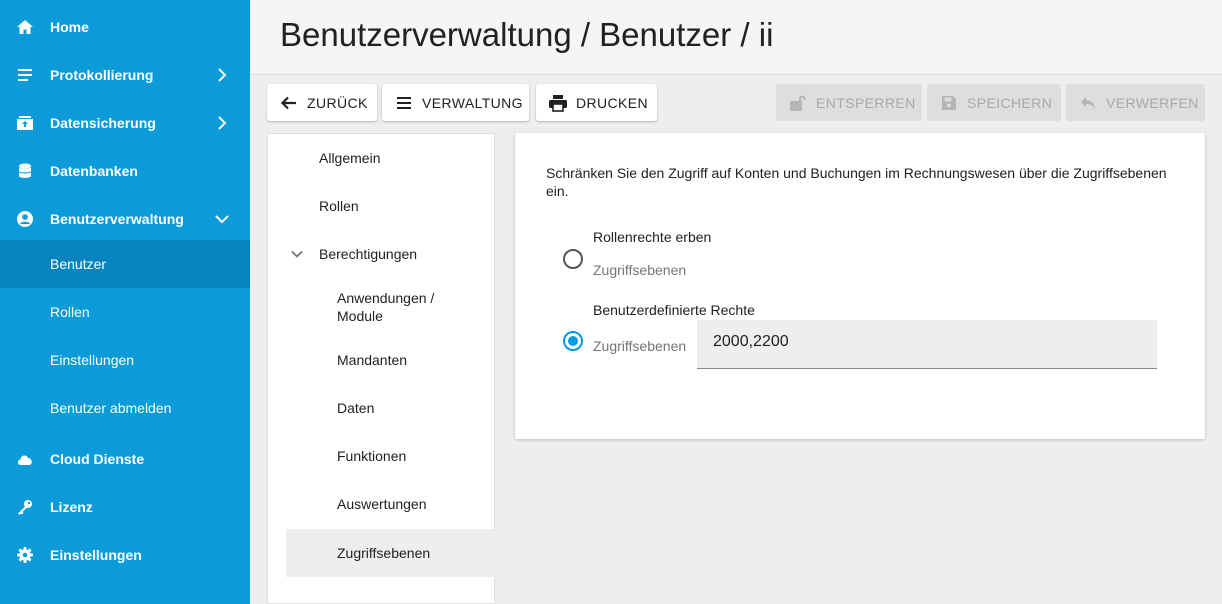 This screenshot has width=1222, height=604. Describe the element at coordinates (70, 312) in the screenshot. I see `sidebar-subitem-label: Rollen` at that location.